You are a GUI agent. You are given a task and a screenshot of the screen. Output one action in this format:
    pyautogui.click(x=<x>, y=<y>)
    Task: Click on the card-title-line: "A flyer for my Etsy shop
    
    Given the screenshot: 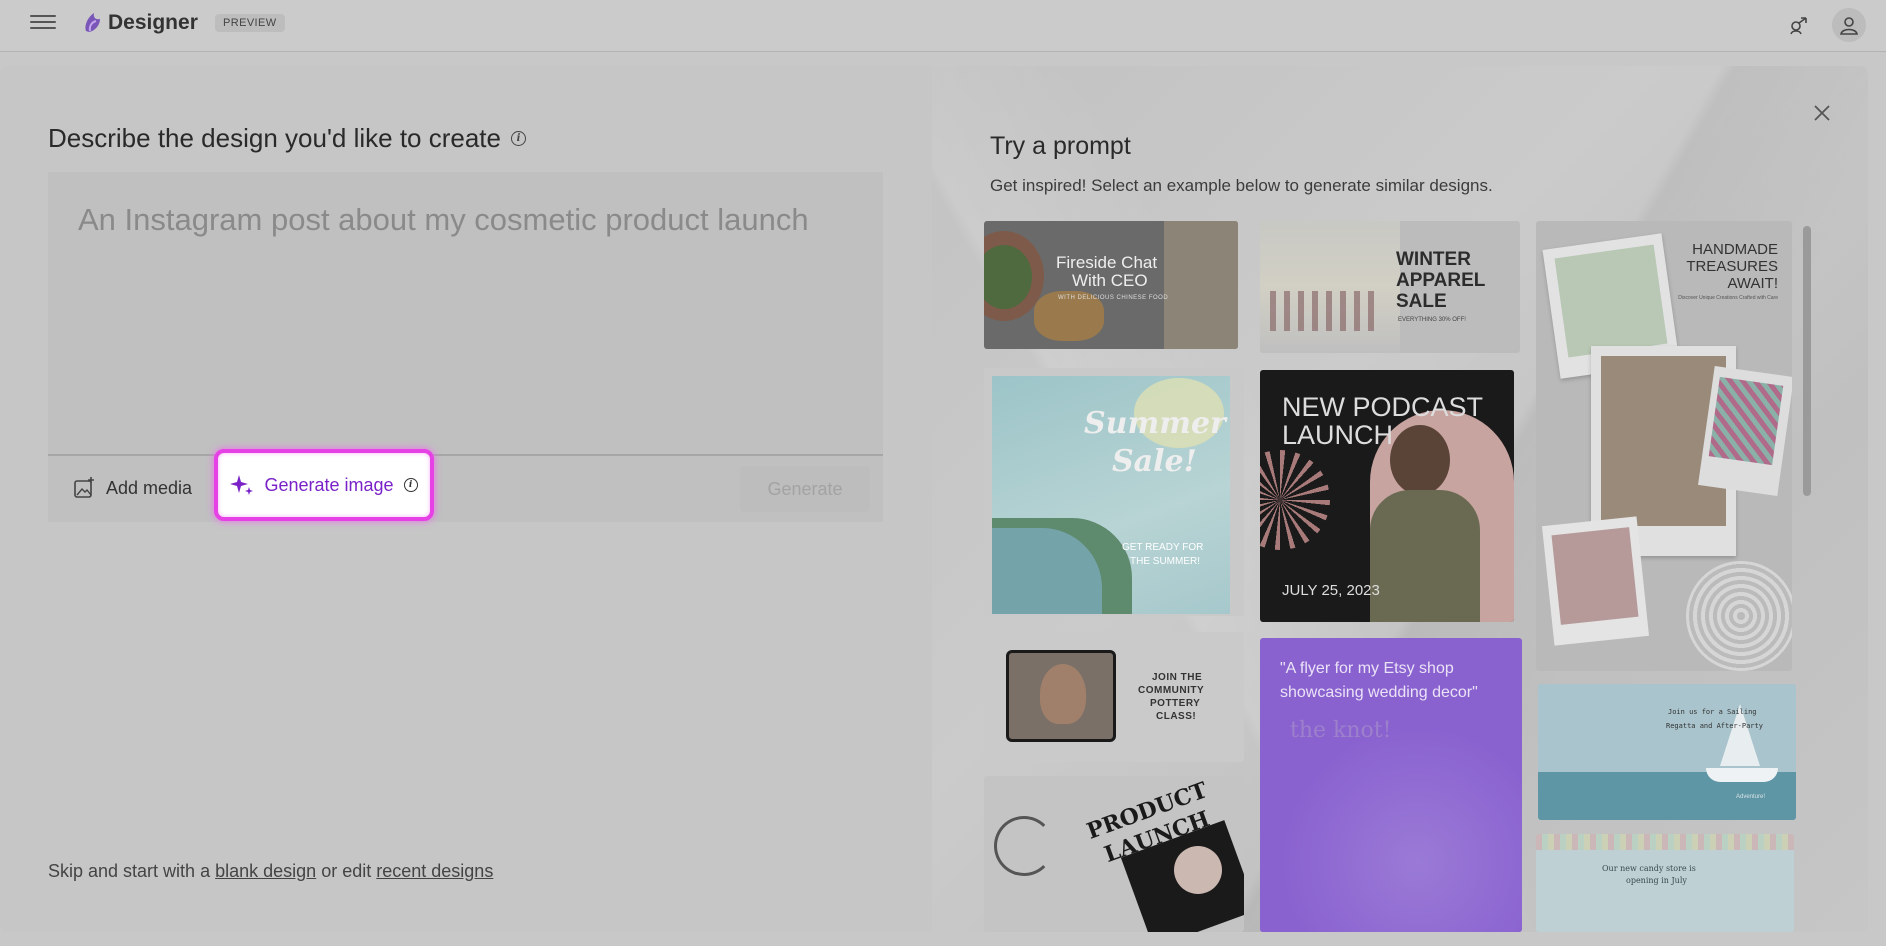 What is the action you would take?
    pyautogui.click(x=1367, y=668)
    